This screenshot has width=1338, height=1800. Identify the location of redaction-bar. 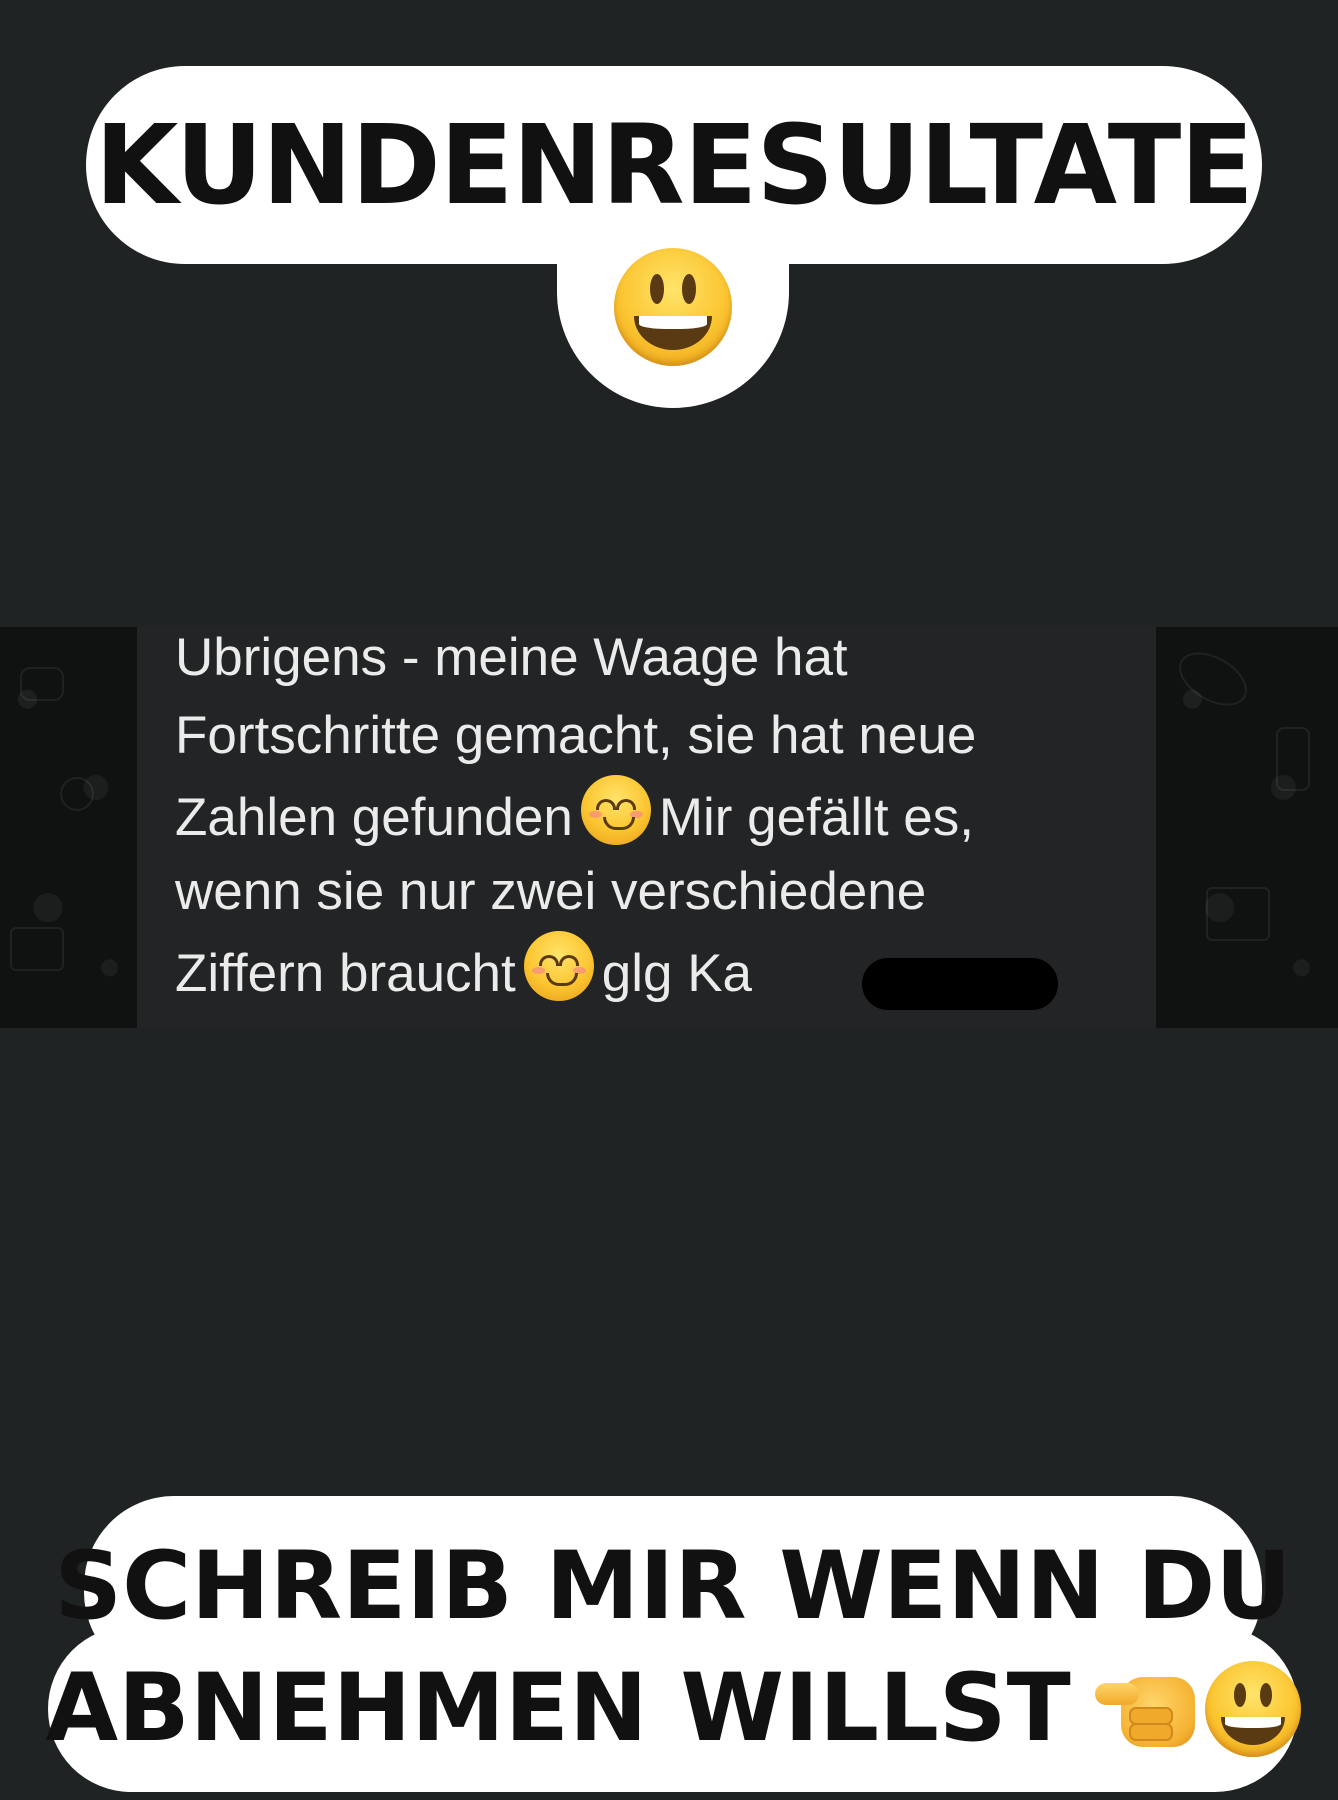
(960, 984).